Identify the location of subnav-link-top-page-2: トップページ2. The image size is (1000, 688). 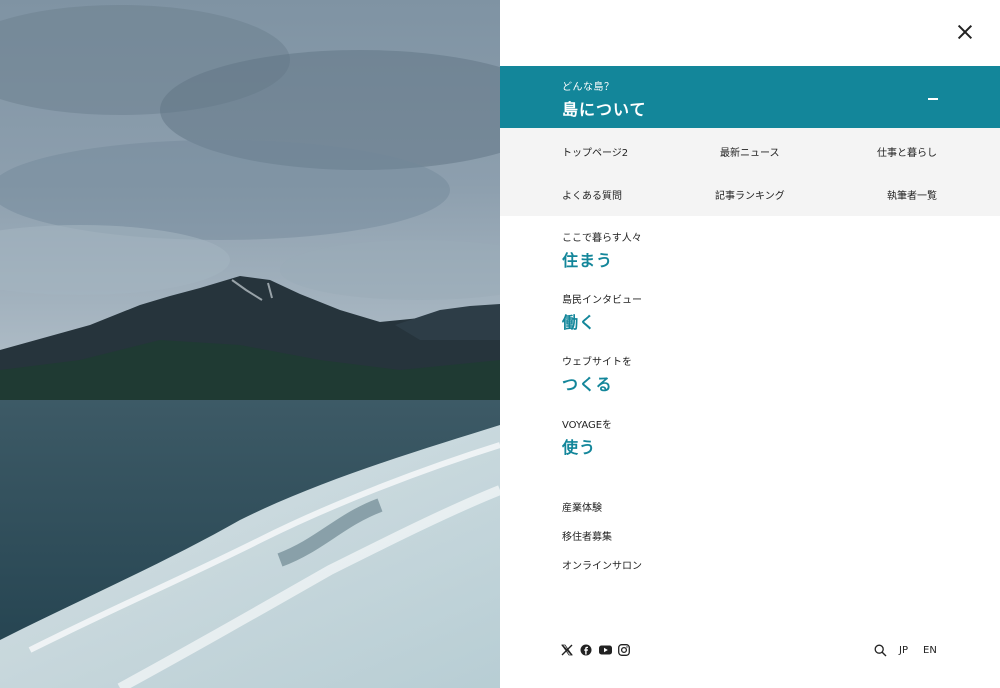
(595, 151).